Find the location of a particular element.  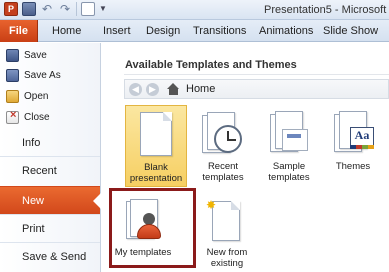

template-breadcrumb: ◀ ▶ Home is located at coordinates (256, 89).